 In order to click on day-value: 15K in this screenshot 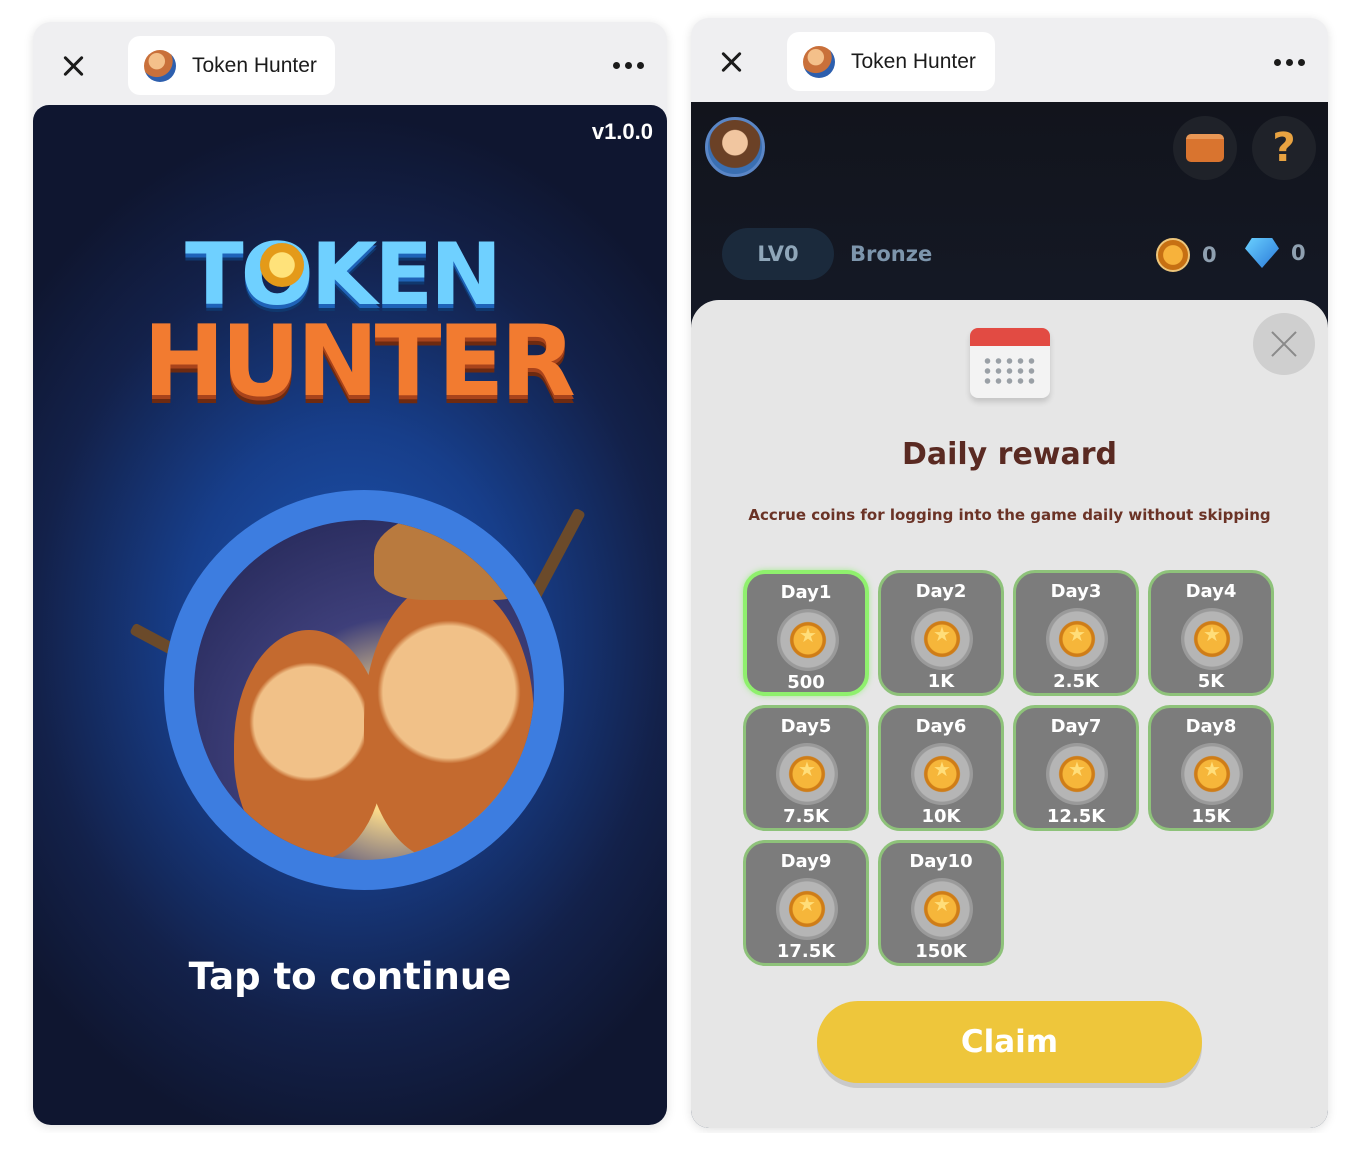, I will do `click(1211, 816)`.